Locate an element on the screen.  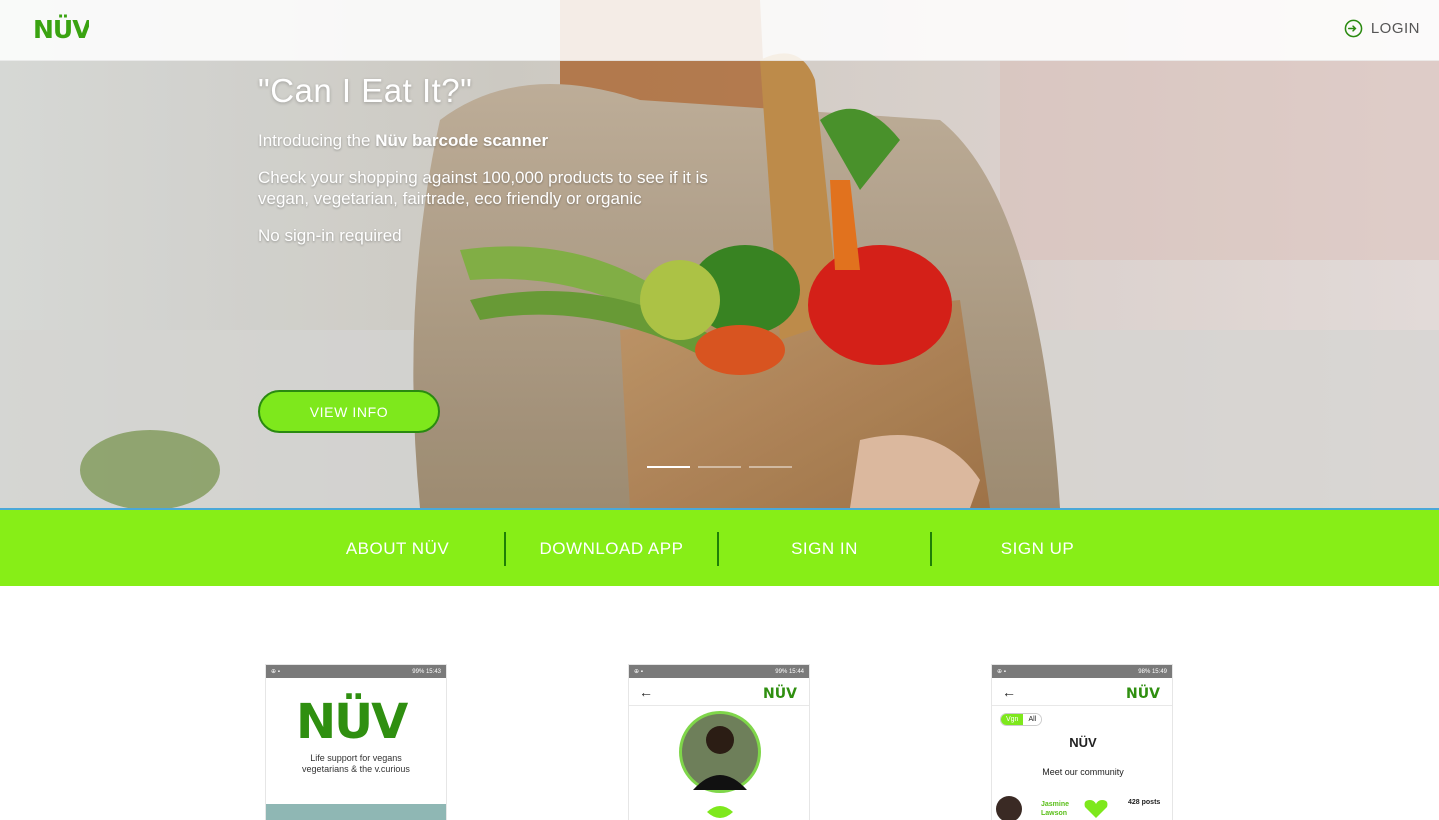
splash-tagline-2: vegetarians & the v.curious is located at coordinates (356, 769).